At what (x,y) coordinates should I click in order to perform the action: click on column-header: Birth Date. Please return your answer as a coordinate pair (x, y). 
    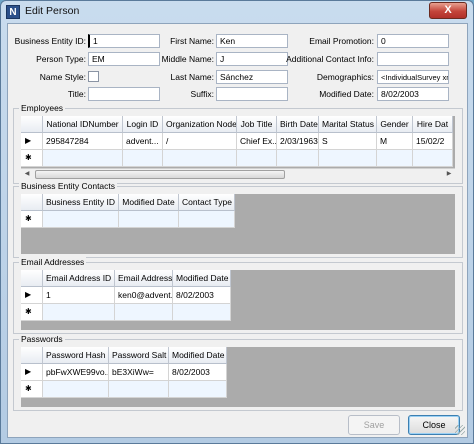
    Looking at the image, I should click on (298, 124).